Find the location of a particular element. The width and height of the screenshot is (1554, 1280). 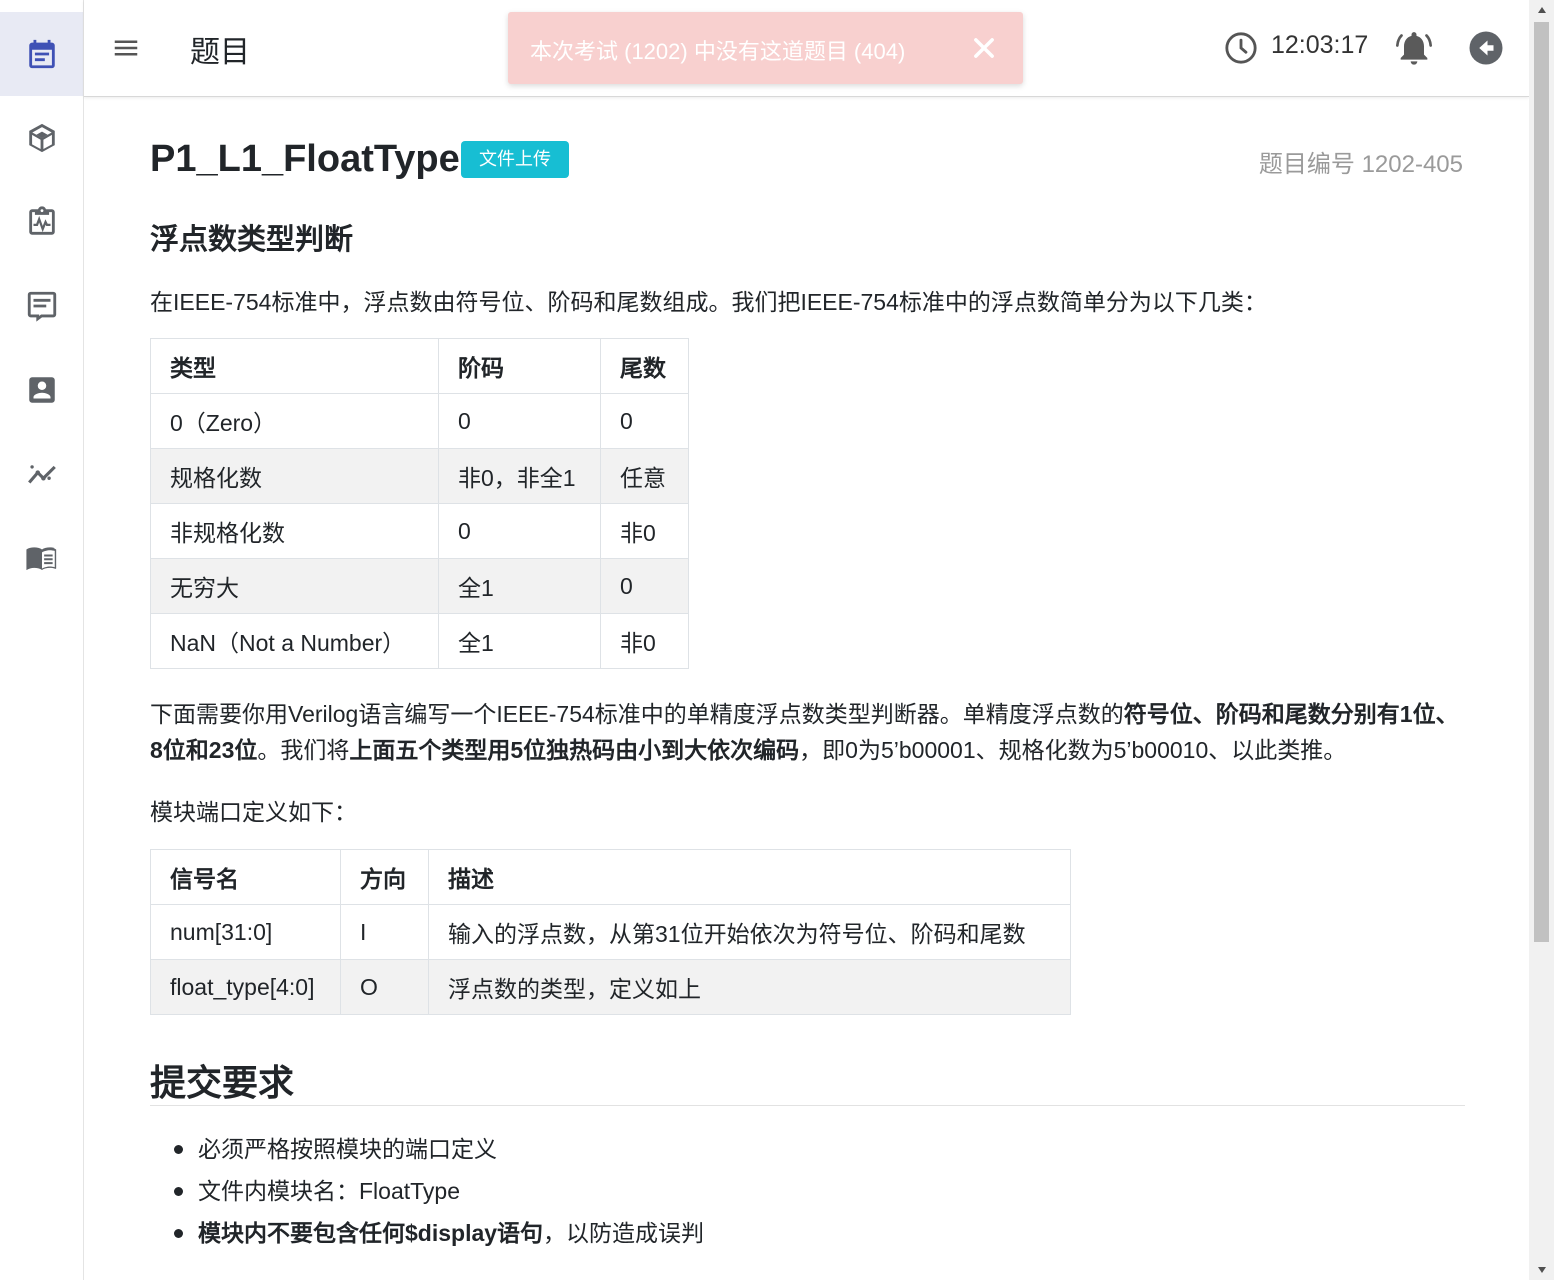

countdown-timer: 12:03:17 is located at coordinates (1320, 45).